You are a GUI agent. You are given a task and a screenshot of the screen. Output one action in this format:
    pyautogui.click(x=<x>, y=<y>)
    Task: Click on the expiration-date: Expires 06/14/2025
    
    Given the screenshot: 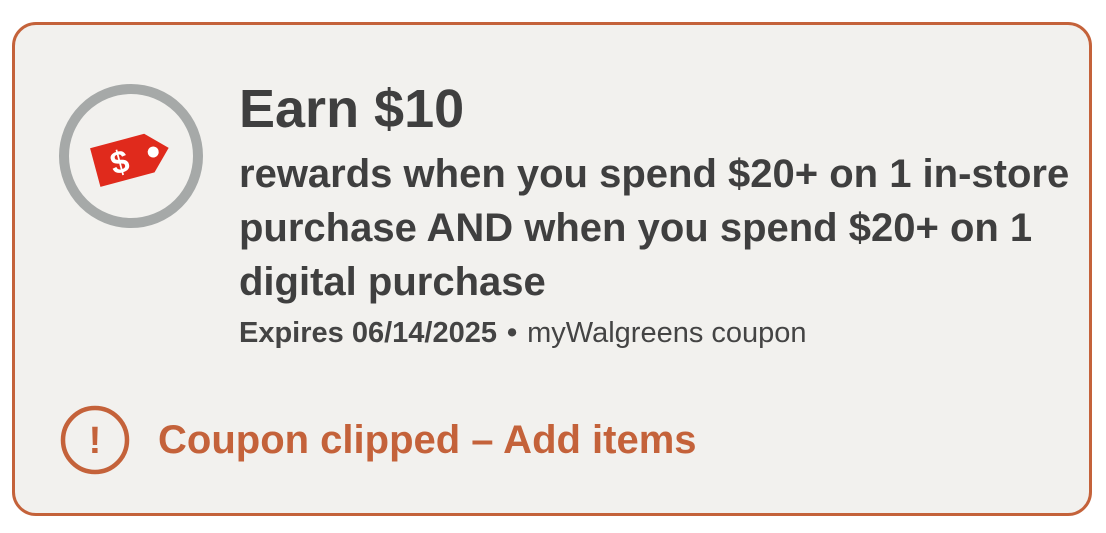 What is the action you would take?
    pyautogui.click(x=368, y=333)
    